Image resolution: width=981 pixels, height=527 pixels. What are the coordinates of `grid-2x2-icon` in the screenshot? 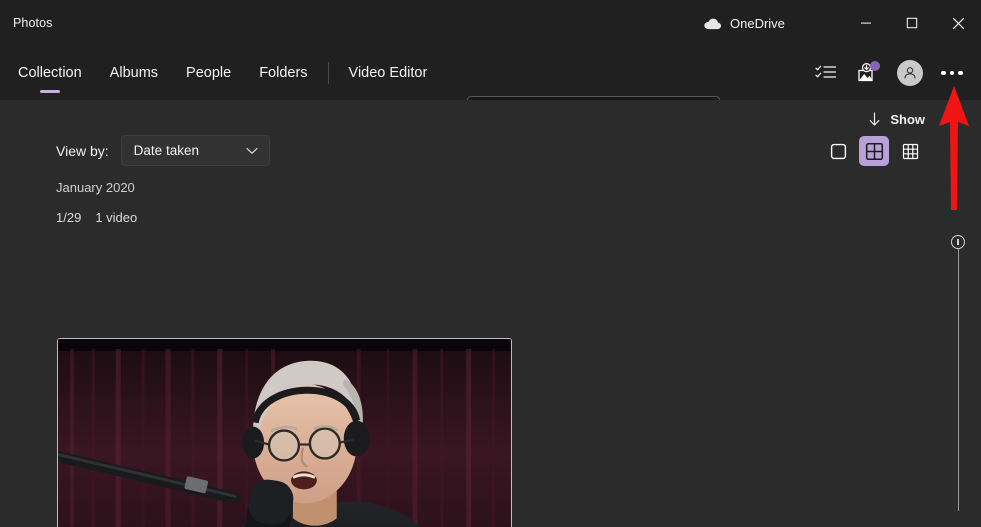 It's located at (874, 151).